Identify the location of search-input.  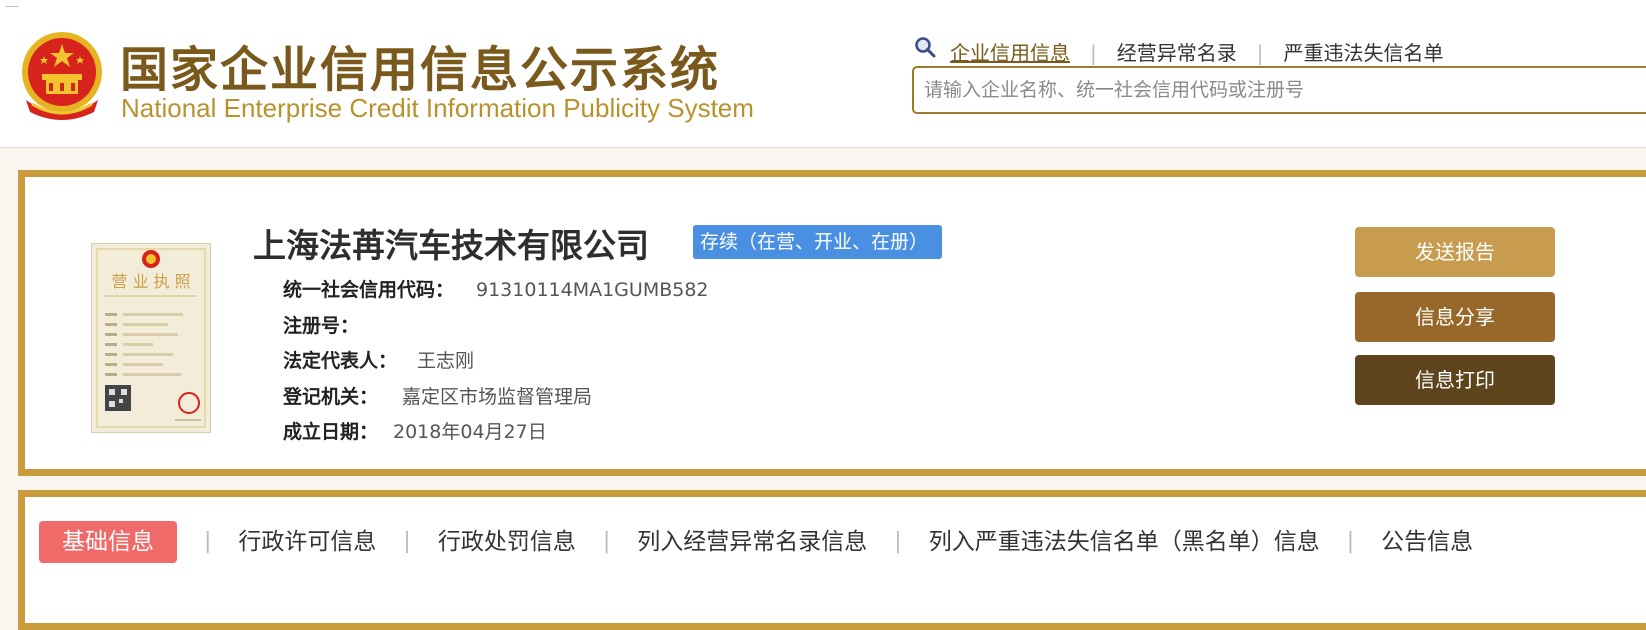
(1269, 90).